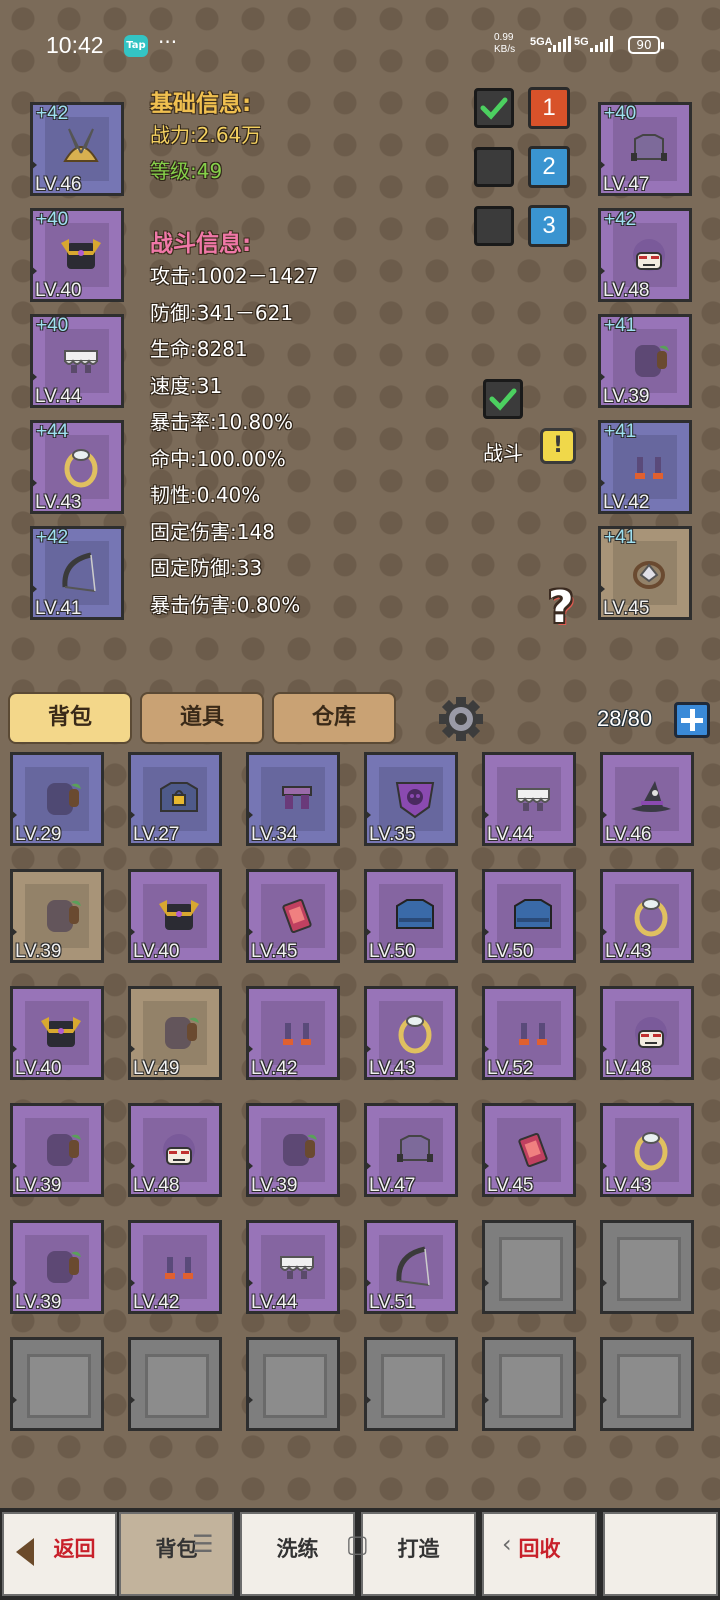 The image size is (720, 1600). Describe the element at coordinates (461, 719) in the screenshot. I see `gear-icon` at that location.